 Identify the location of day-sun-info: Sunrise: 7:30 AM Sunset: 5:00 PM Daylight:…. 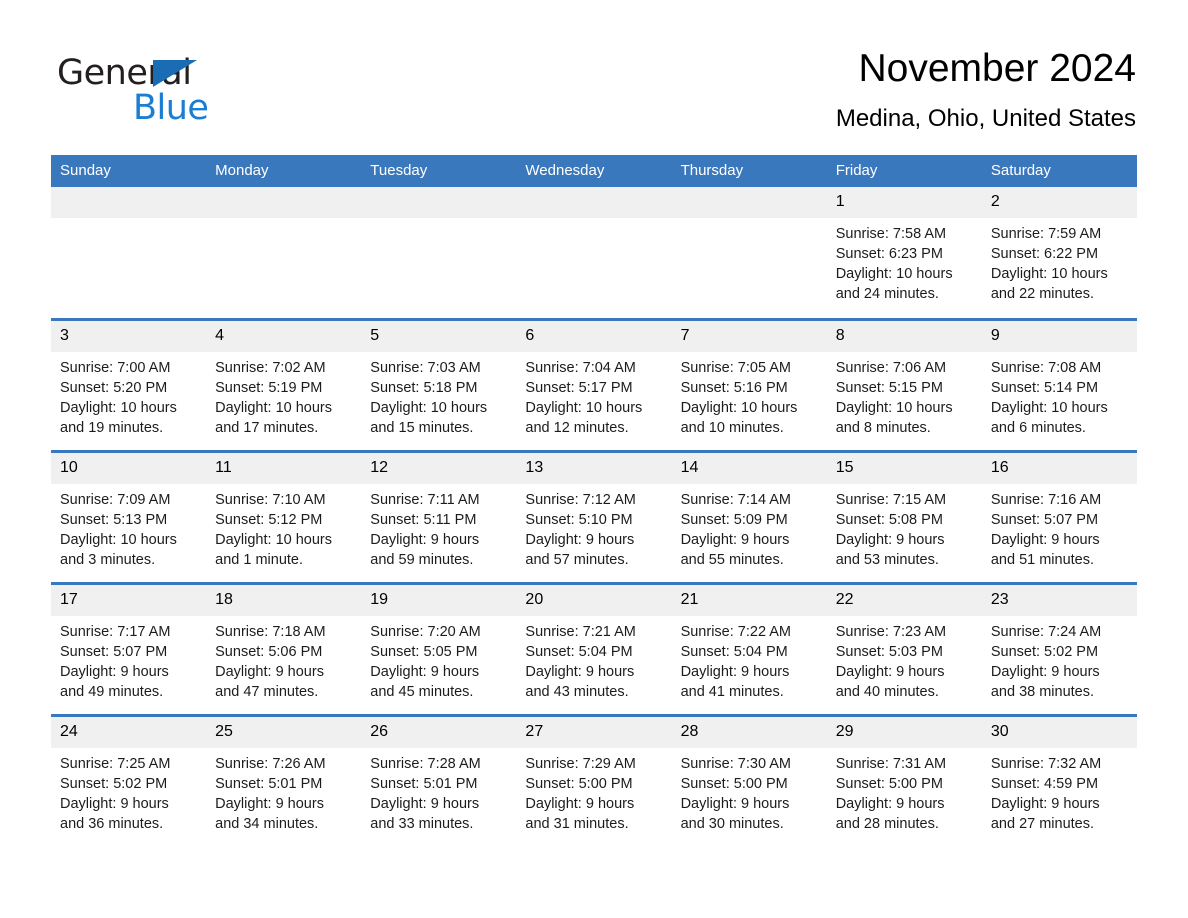
(749, 791).